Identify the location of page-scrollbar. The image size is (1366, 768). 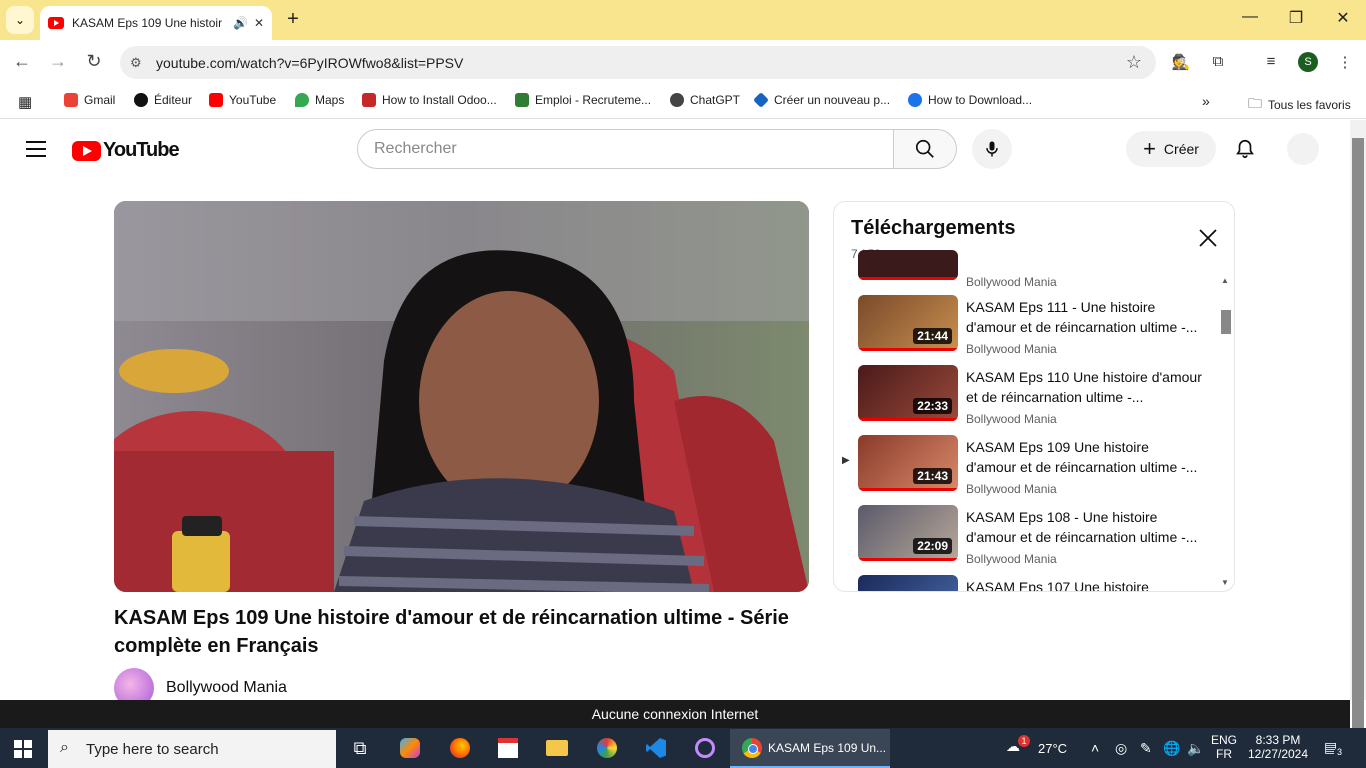
(1358, 427).